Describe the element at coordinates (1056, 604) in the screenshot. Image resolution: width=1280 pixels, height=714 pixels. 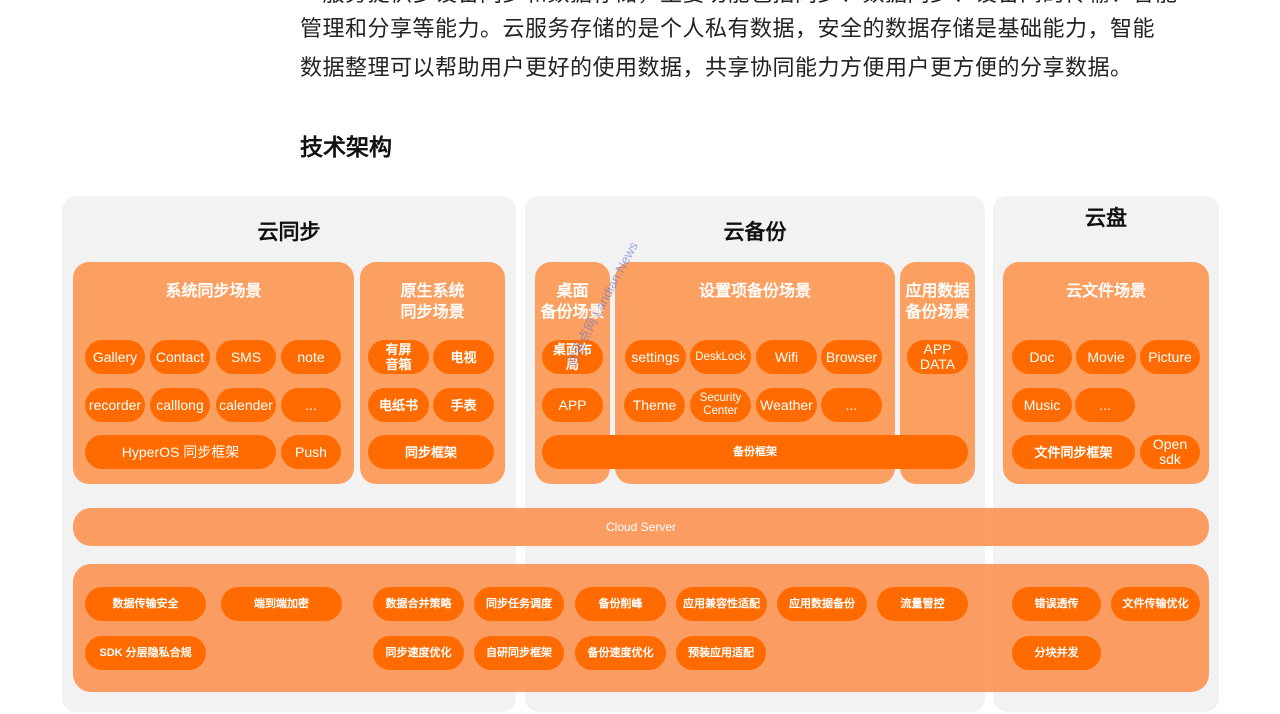
I see `capability-pill: 错误透传` at that location.